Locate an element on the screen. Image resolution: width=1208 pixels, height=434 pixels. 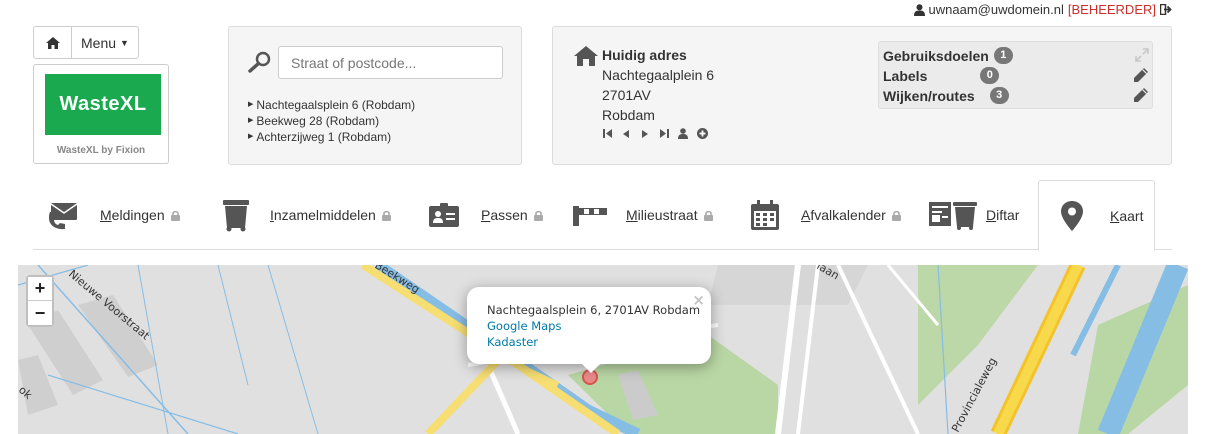
zoom-out-button: − is located at coordinates (40, 313).